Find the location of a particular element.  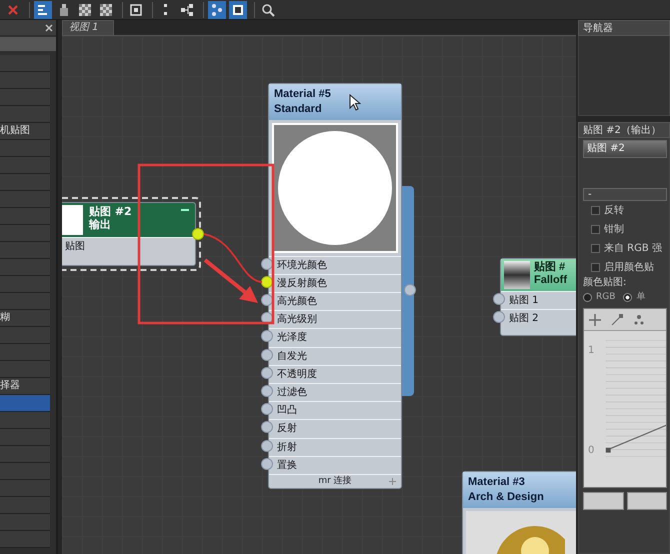

panel-icon is located at coordinates (238, 9).